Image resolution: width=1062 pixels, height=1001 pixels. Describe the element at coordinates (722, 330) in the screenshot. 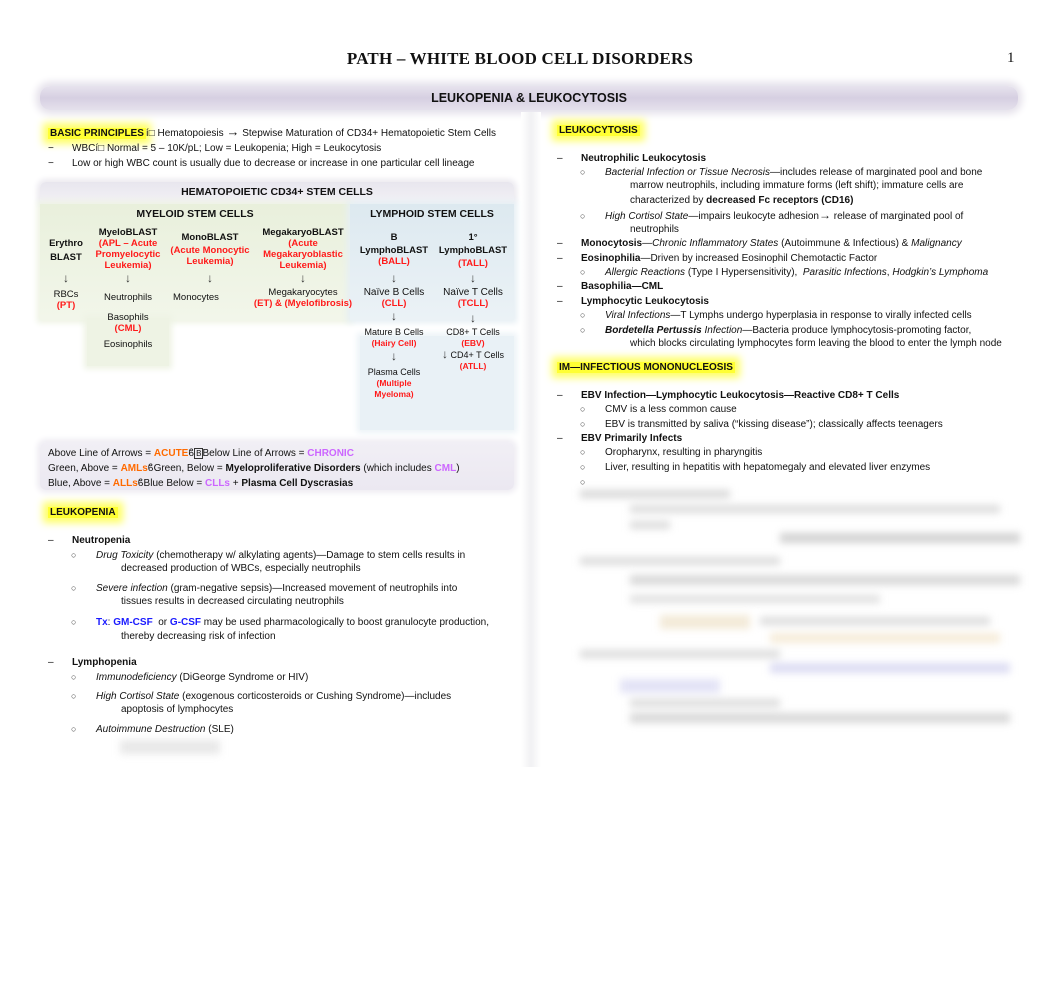

I see `em: Infection` at that location.